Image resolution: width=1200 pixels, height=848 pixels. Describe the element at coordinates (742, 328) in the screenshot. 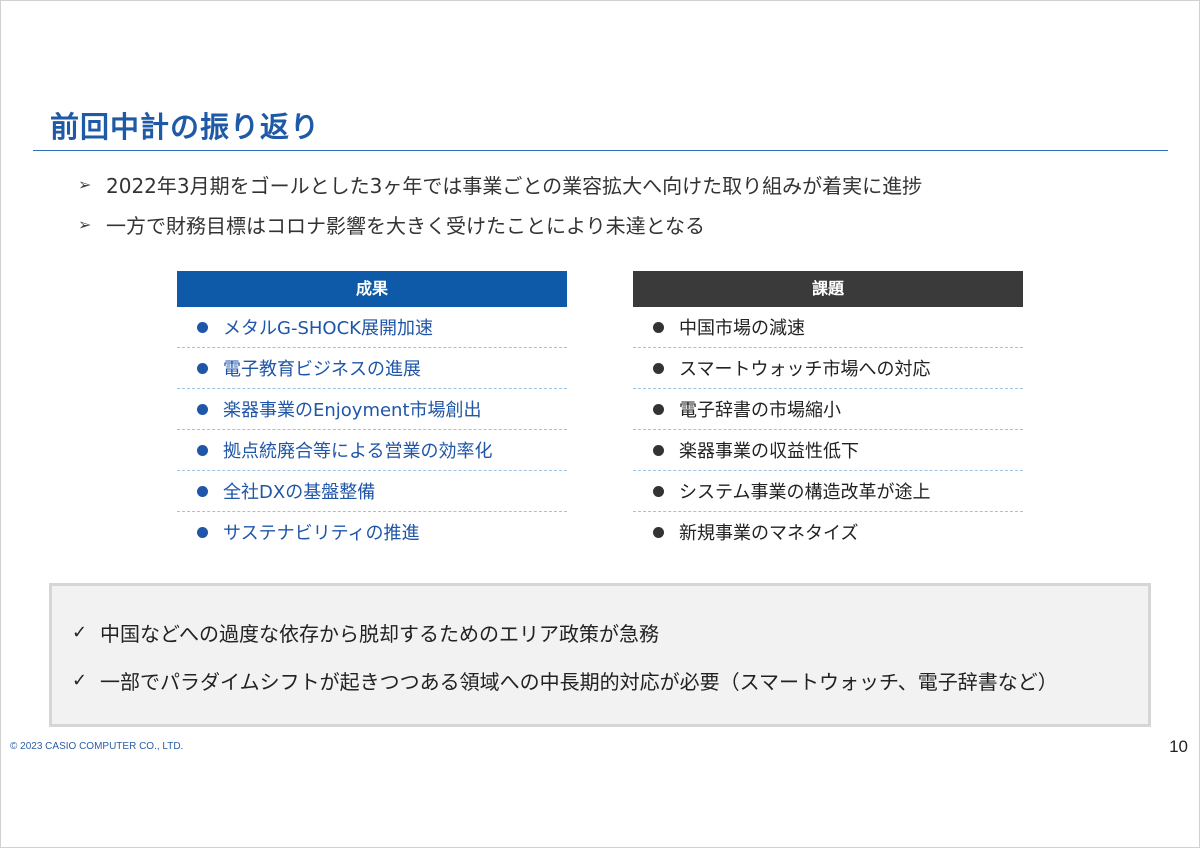

I see `issues-item-text: 中国市場の減速` at that location.